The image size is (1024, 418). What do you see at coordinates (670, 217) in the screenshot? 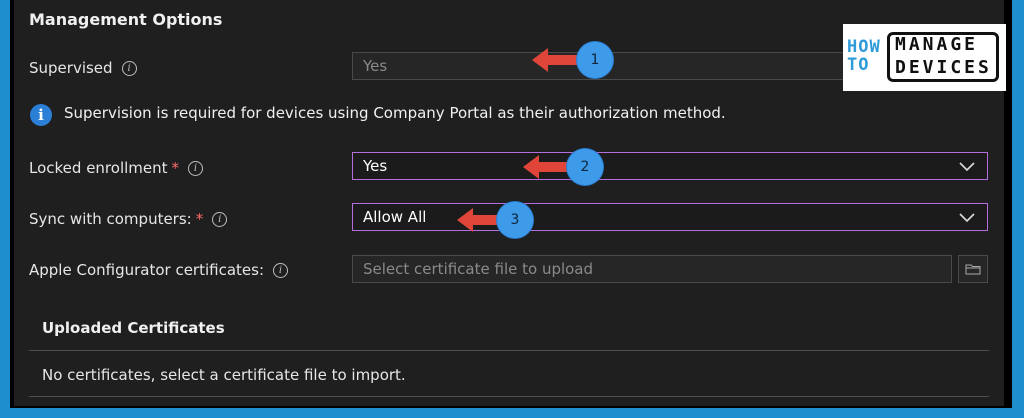
I see `sync-with-computers-select: Allow All` at bounding box center [670, 217].